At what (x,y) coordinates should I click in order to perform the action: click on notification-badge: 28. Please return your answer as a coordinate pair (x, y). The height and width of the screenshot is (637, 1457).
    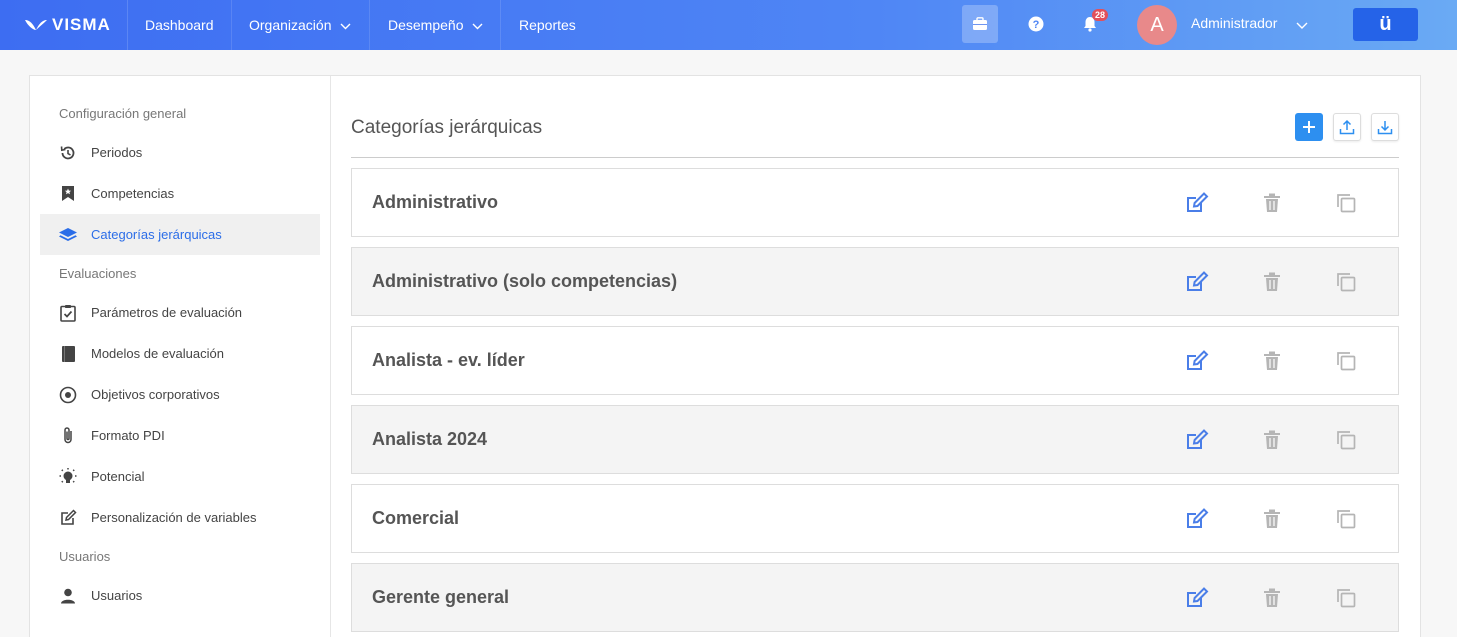
    Looking at the image, I should click on (1100, 15).